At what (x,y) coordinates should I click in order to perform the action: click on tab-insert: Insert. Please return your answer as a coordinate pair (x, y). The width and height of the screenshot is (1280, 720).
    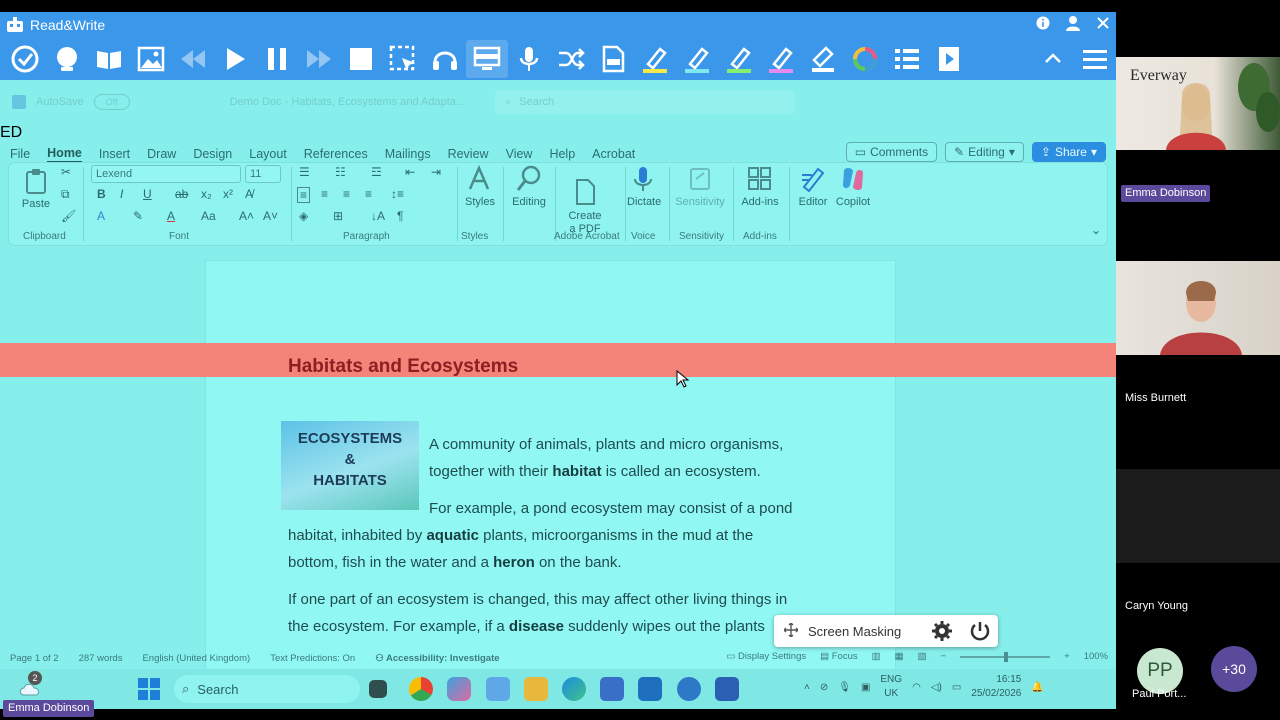
    Looking at the image, I should click on (114, 154).